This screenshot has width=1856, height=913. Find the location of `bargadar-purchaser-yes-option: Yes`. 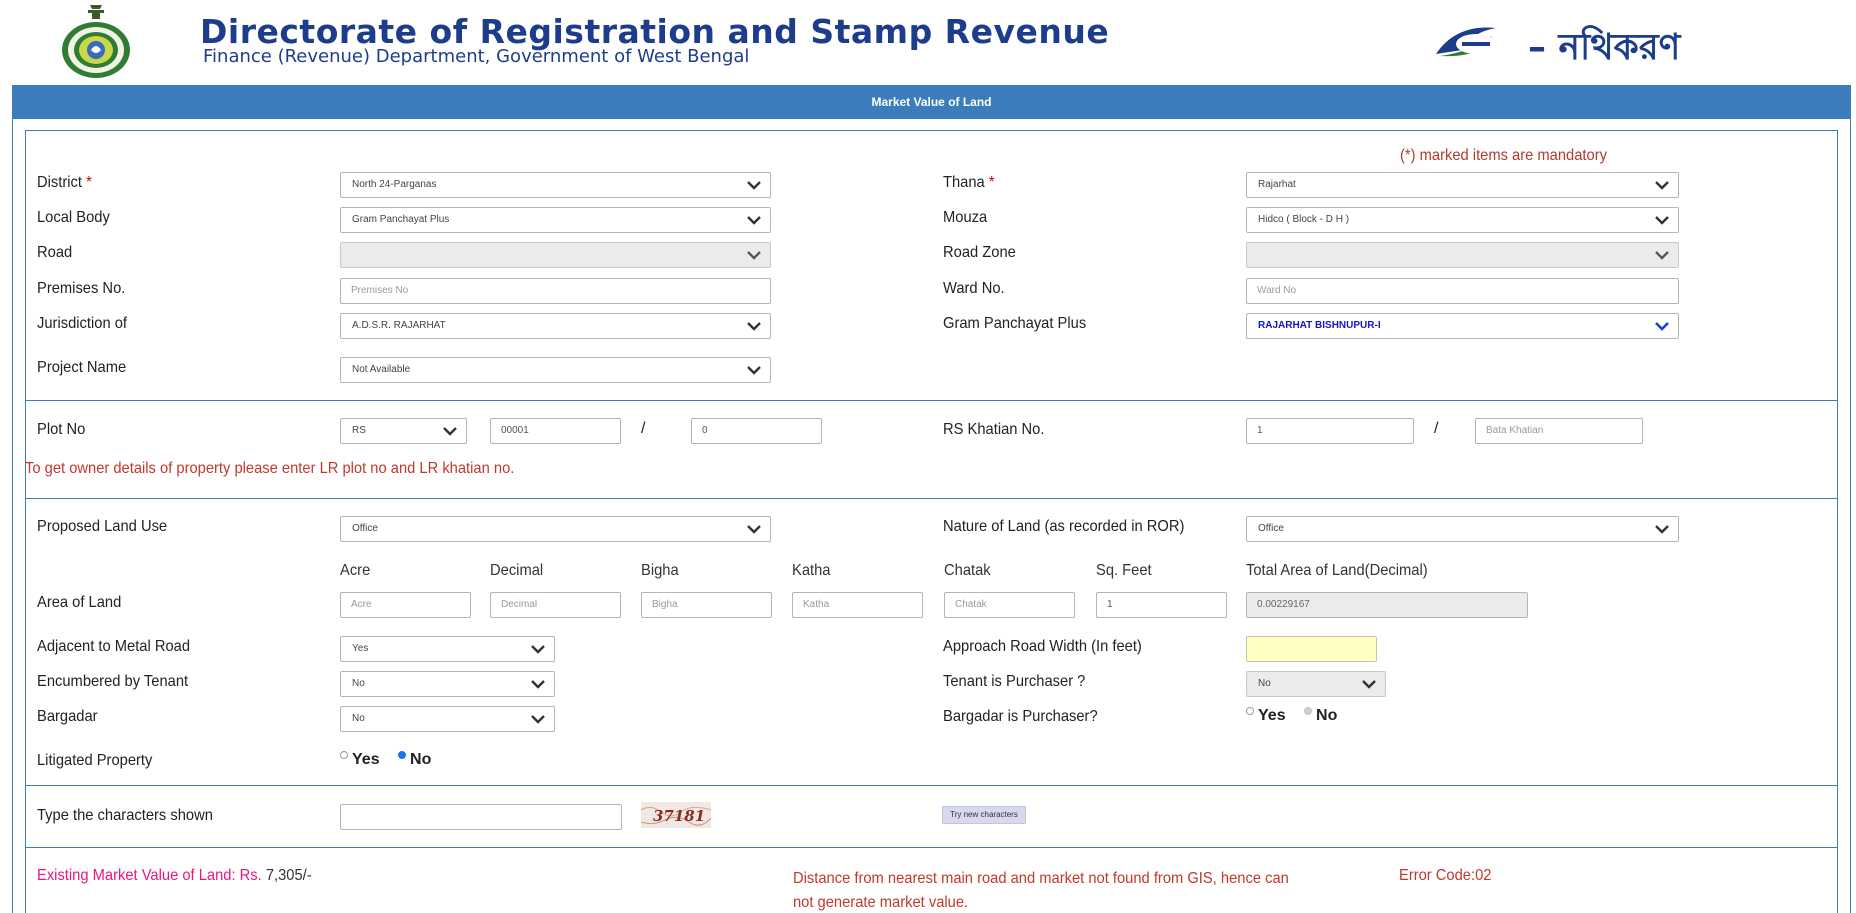

bargadar-purchaser-yes-option: Yes is located at coordinates (1266, 715).